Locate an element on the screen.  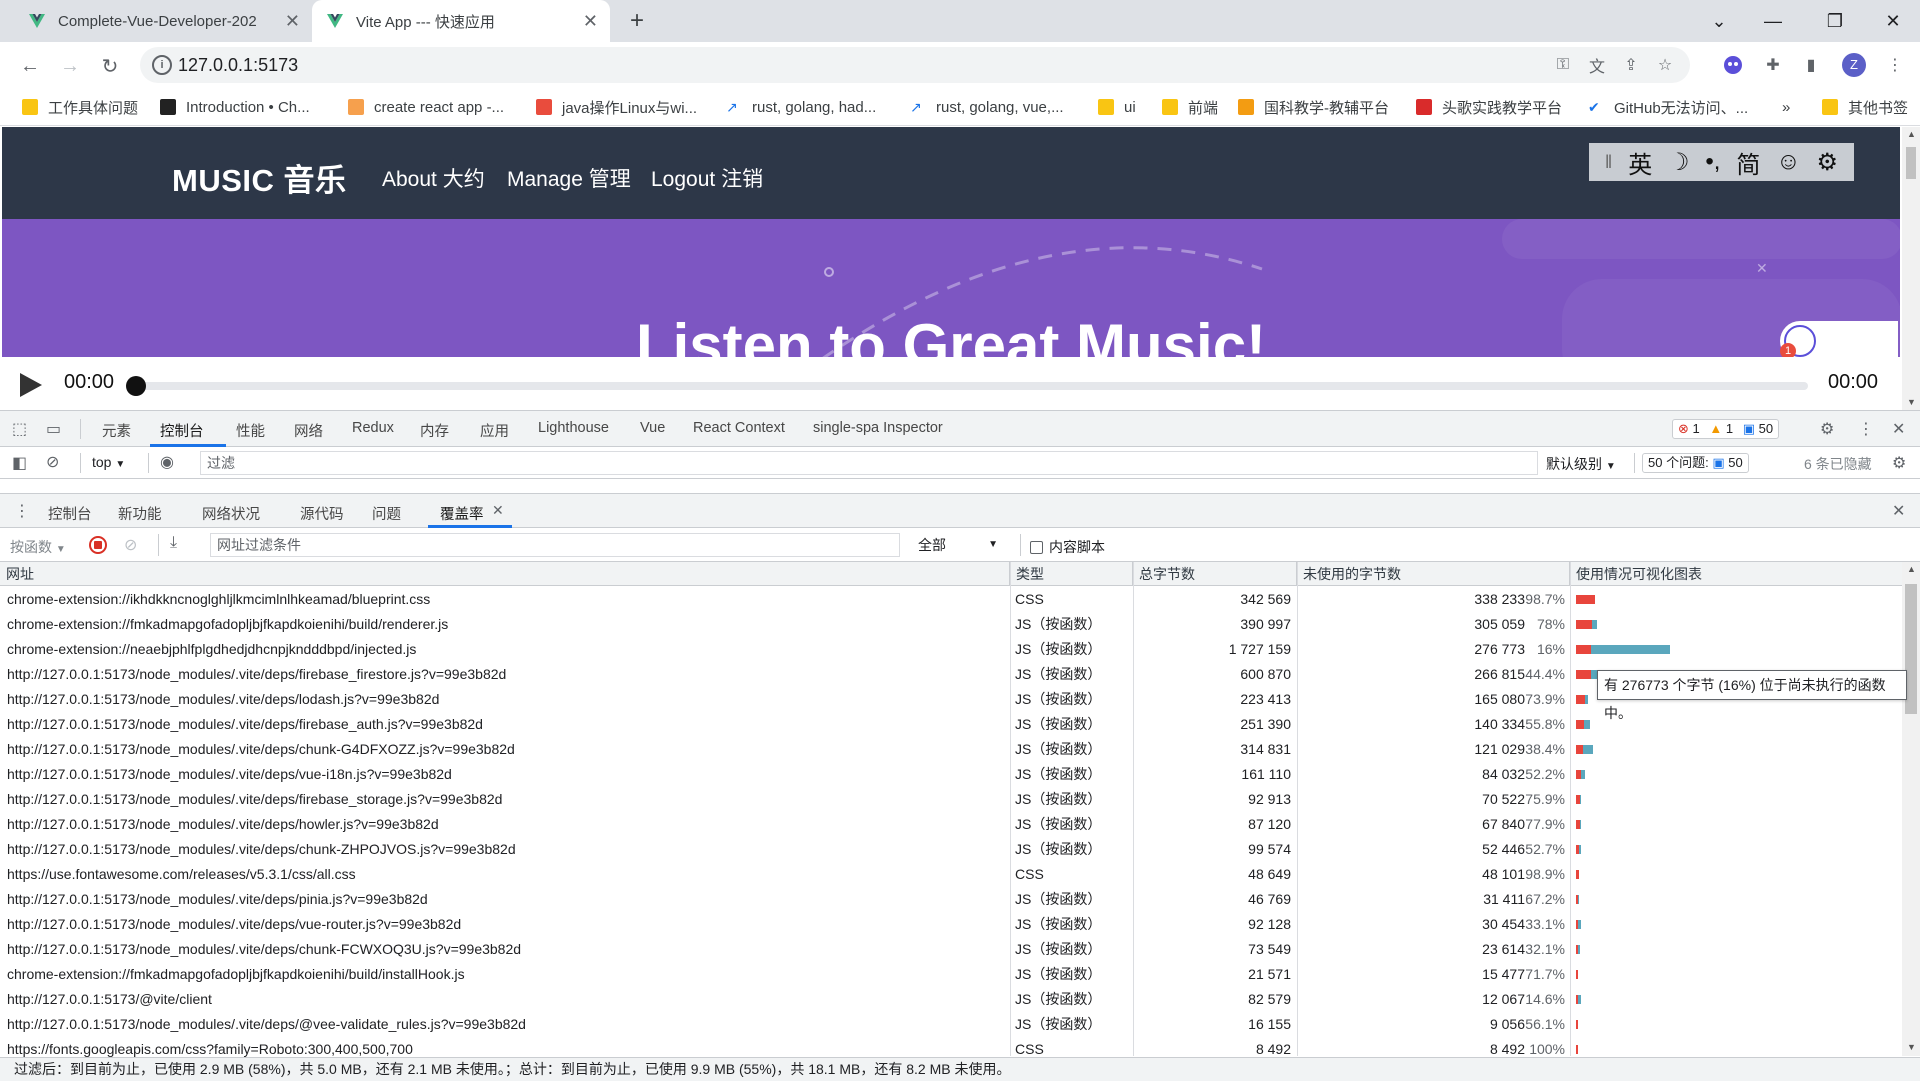
devtools-menu-icon: ⋮ is located at coordinates (1866, 429).